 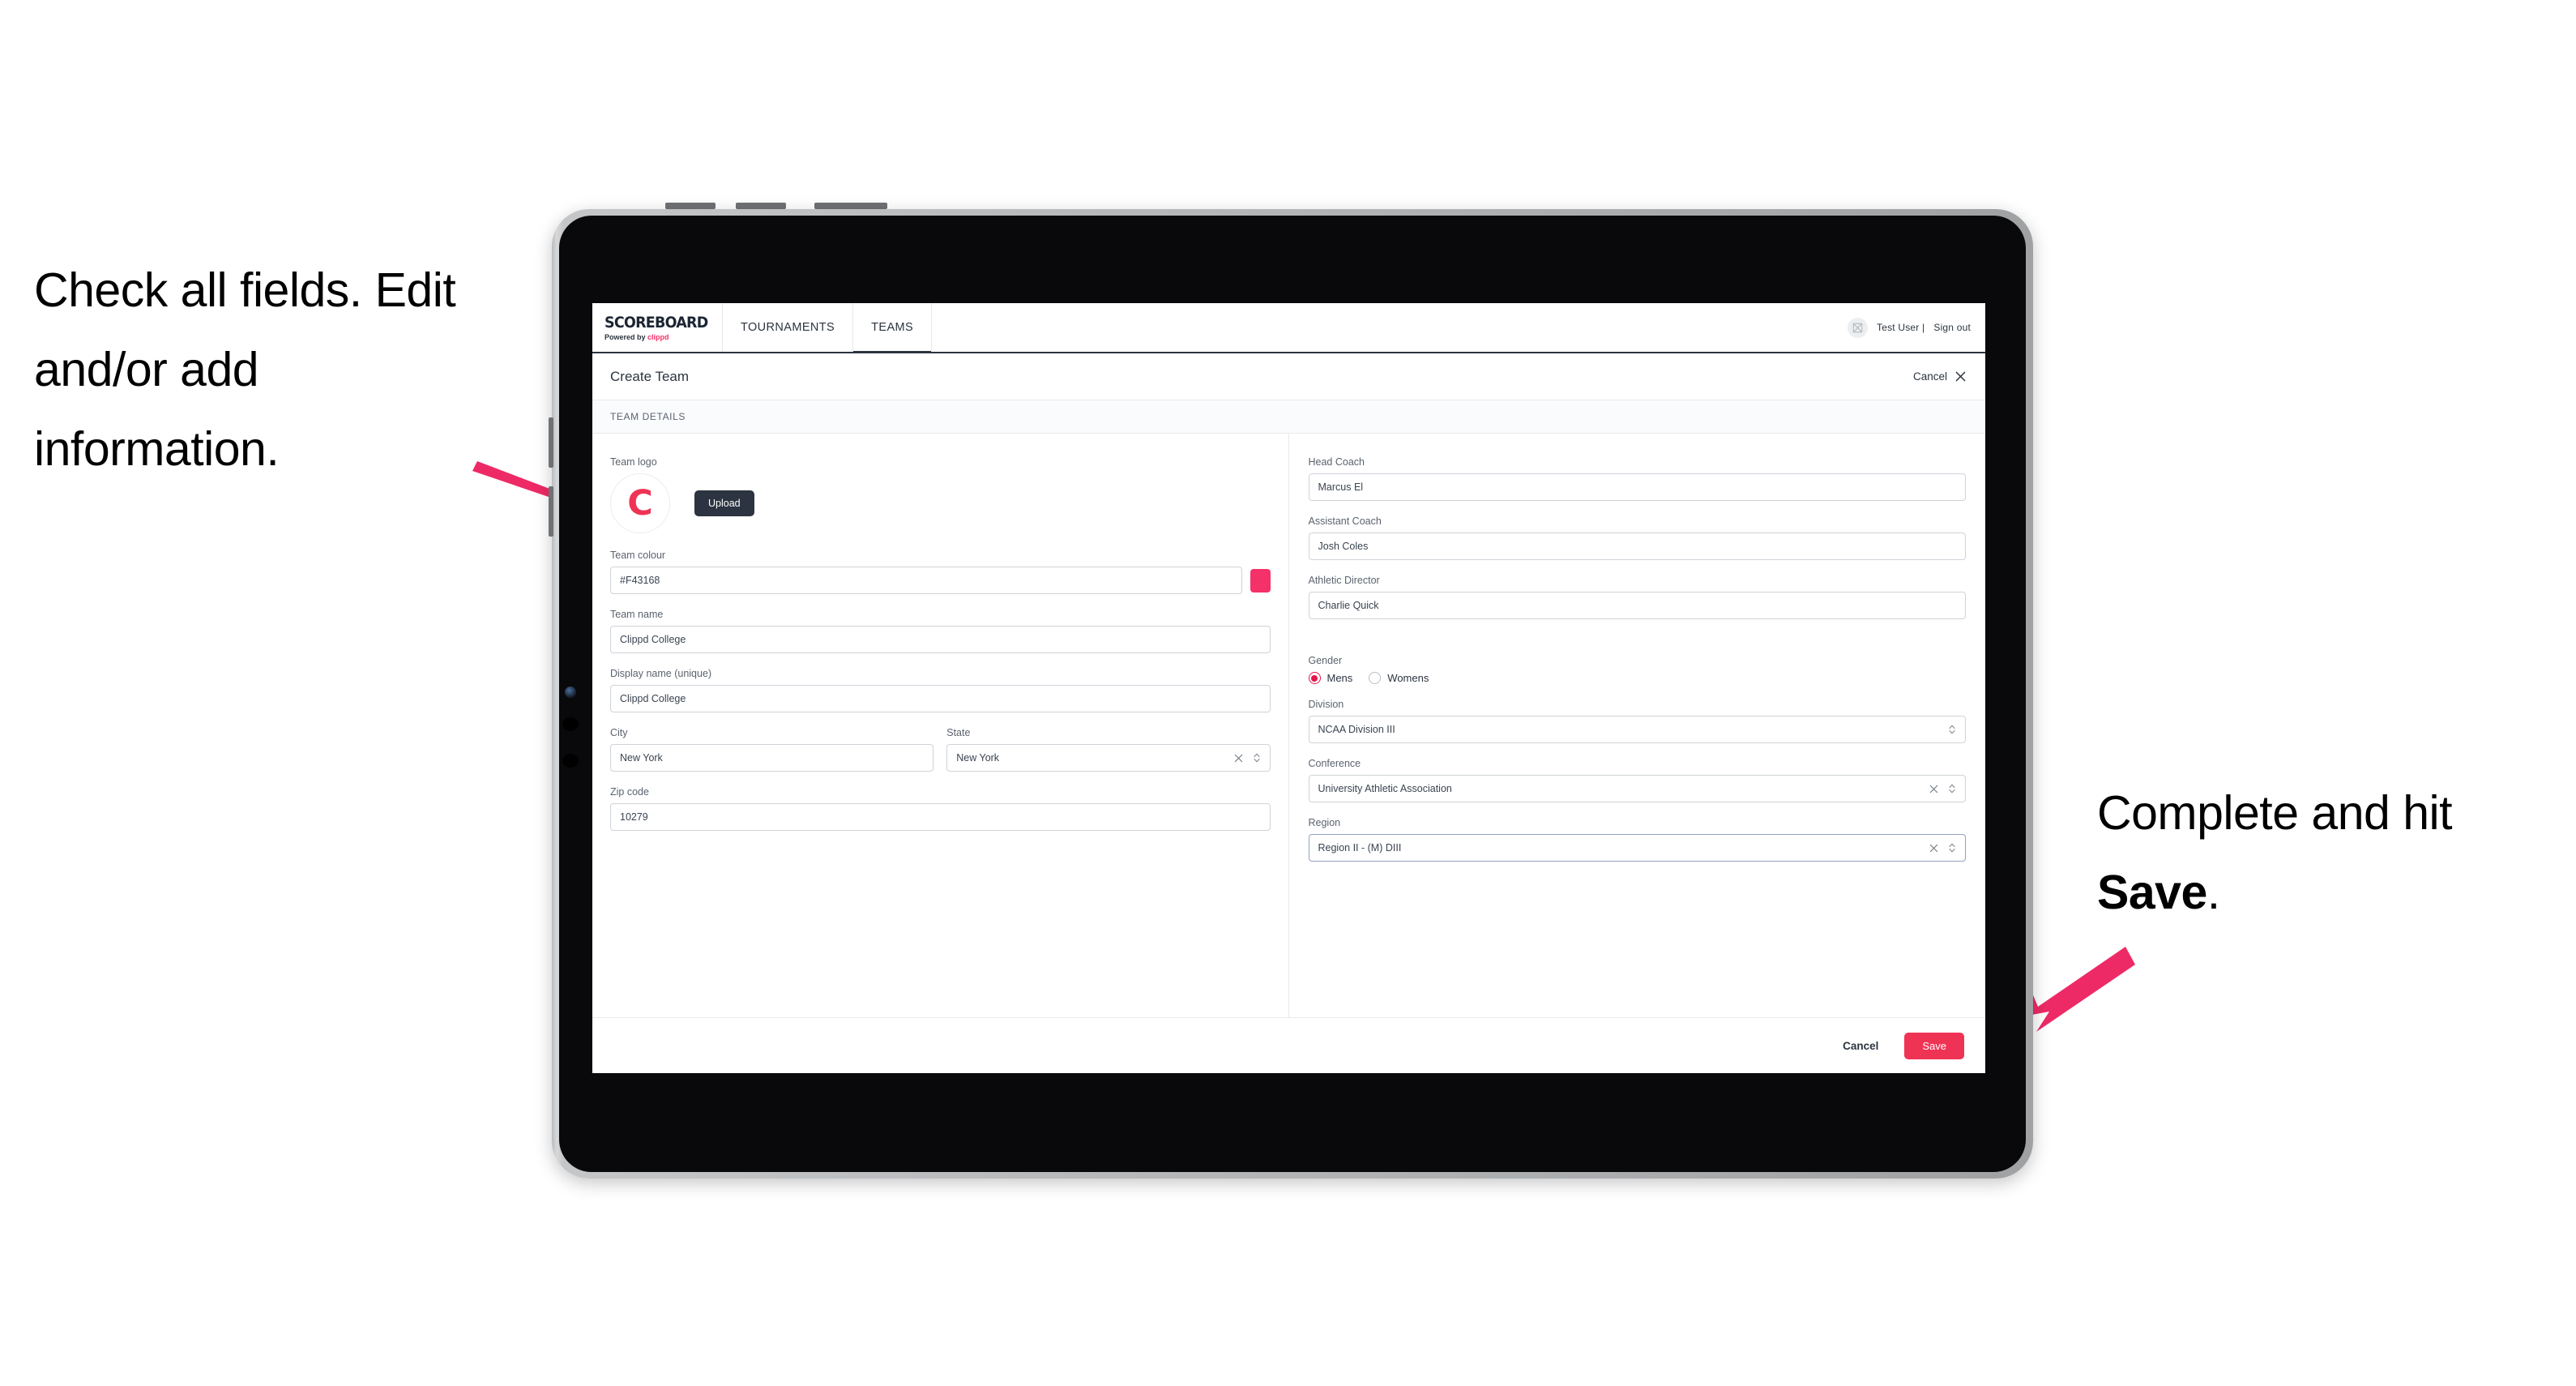 I want to click on division-input-icons, so click(x=1952, y=729).